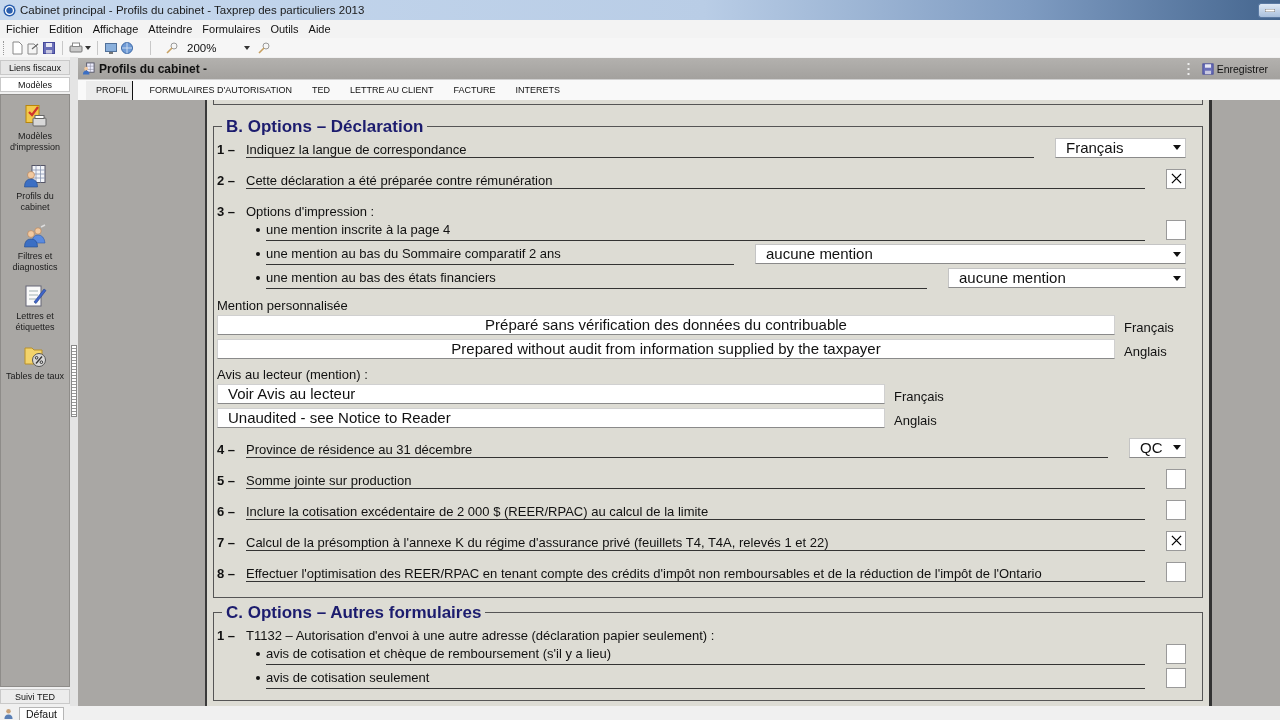  I want to click on item-label: Somme jointe sur production, so click(695, 481).